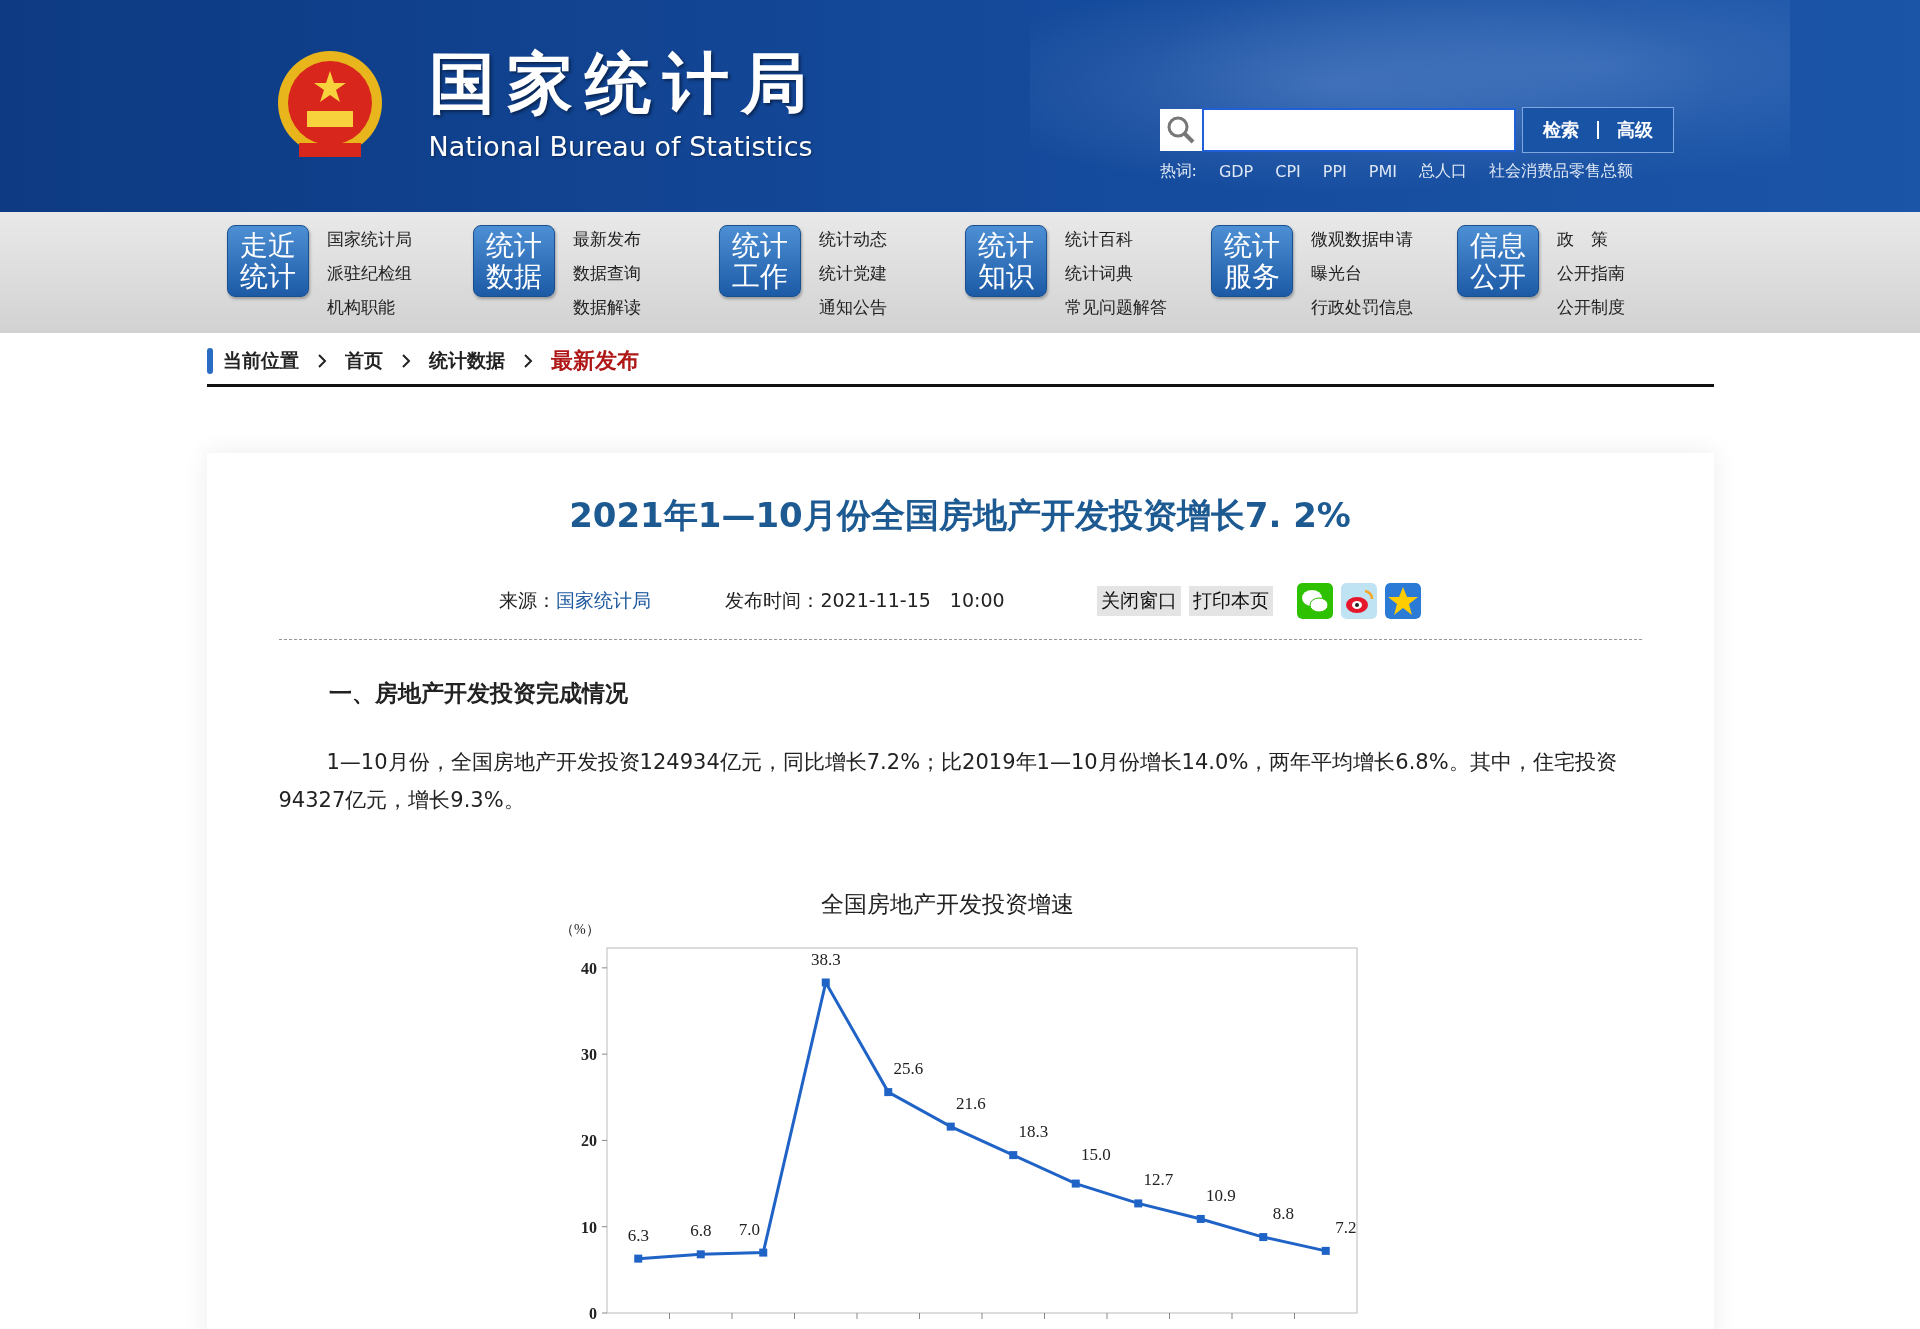 The width and height of the screenshot is (1920, 1329). I want to click on nav-link: 数据解读, so click(606, 307).